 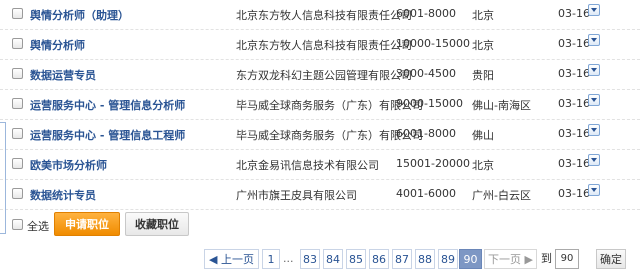 What do you see at coordinates (107, 135) in the screenshot?
I see `job-title-link: 运营服务中心 - 管理信息工程师` at bounding box center [107, 135].